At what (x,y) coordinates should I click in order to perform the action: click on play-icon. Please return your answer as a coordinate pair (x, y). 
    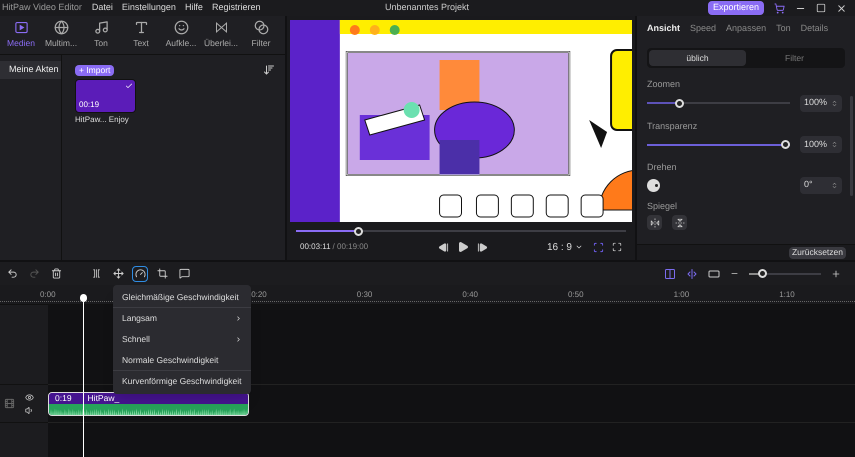
    Looking at the image, I should click on (463, 247).